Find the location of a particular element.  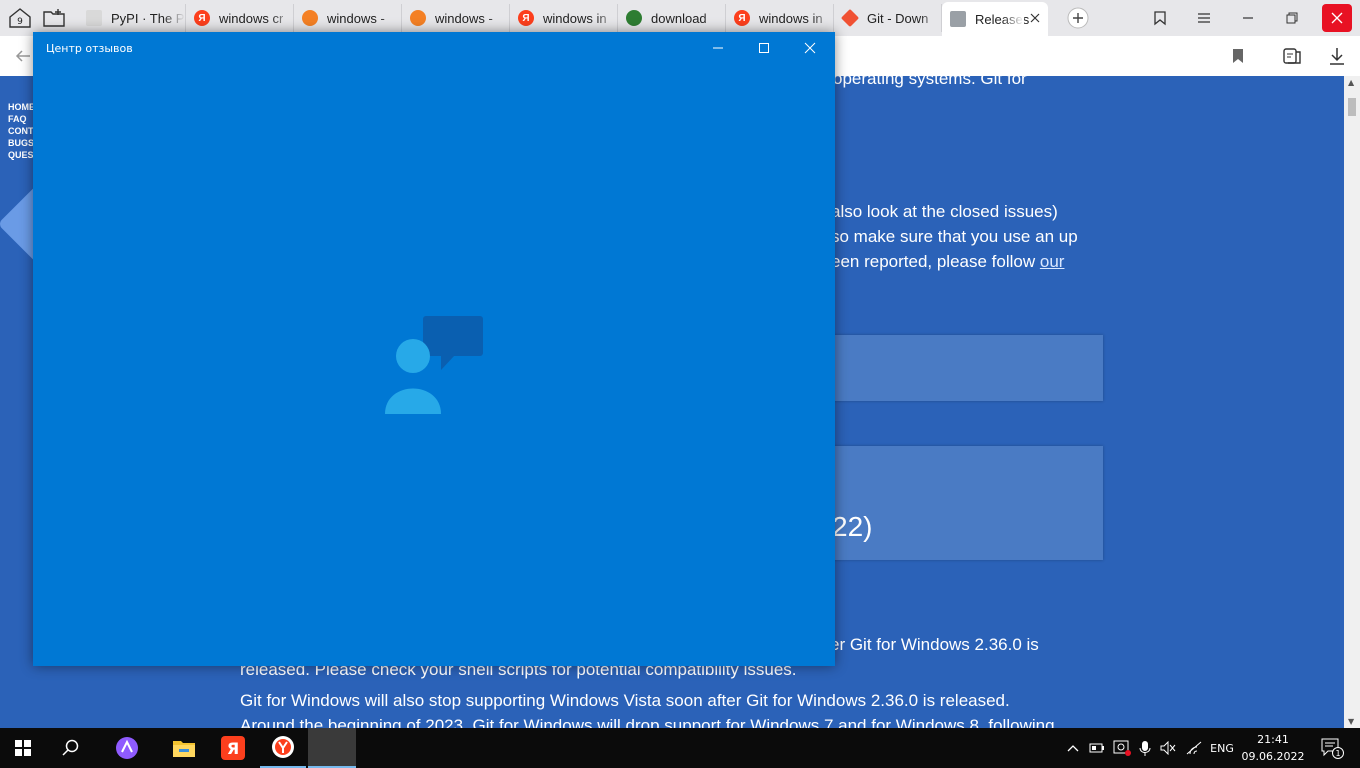

reader-button is located at coordinates (1292, 58).